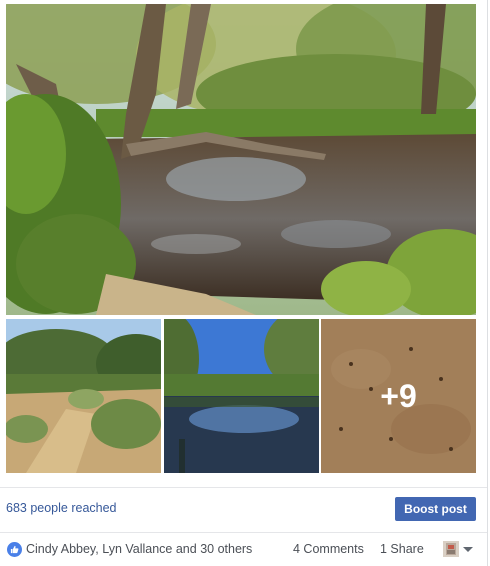  Describe the element at coordinates (328, 549) in the screenshot. I see `comments-count: 4 Comments` at that location.